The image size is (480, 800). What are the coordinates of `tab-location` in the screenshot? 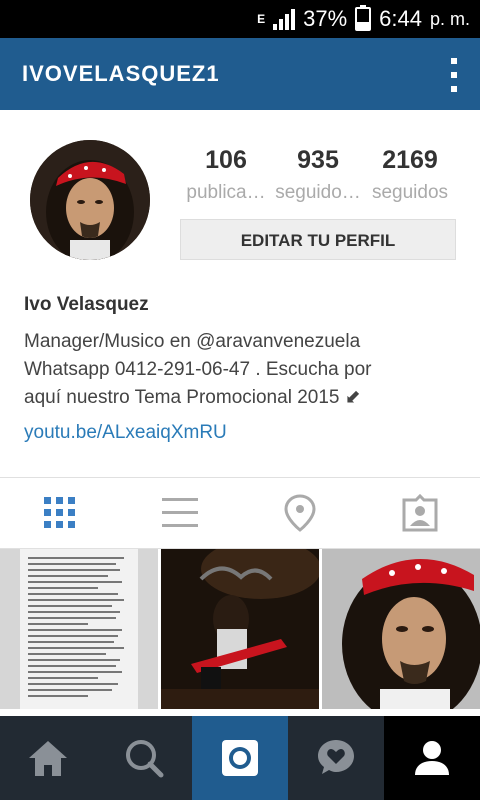 It's located at (300, 513).